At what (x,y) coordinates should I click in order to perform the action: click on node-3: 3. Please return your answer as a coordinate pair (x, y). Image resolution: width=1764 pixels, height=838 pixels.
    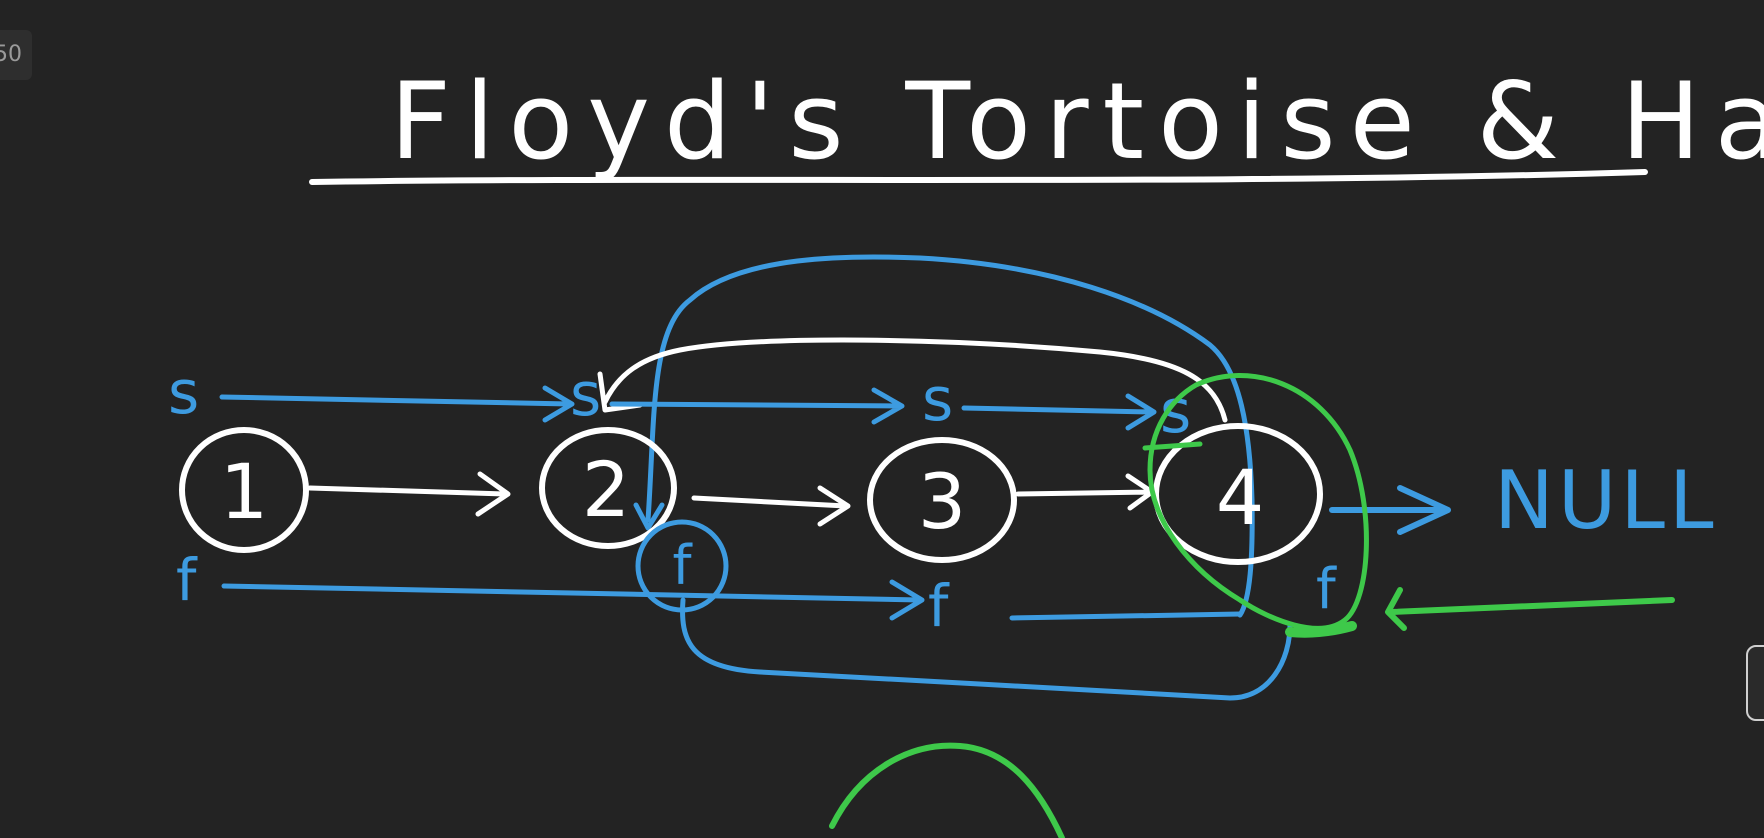
    Looking at the image, I should click on (942, 500).